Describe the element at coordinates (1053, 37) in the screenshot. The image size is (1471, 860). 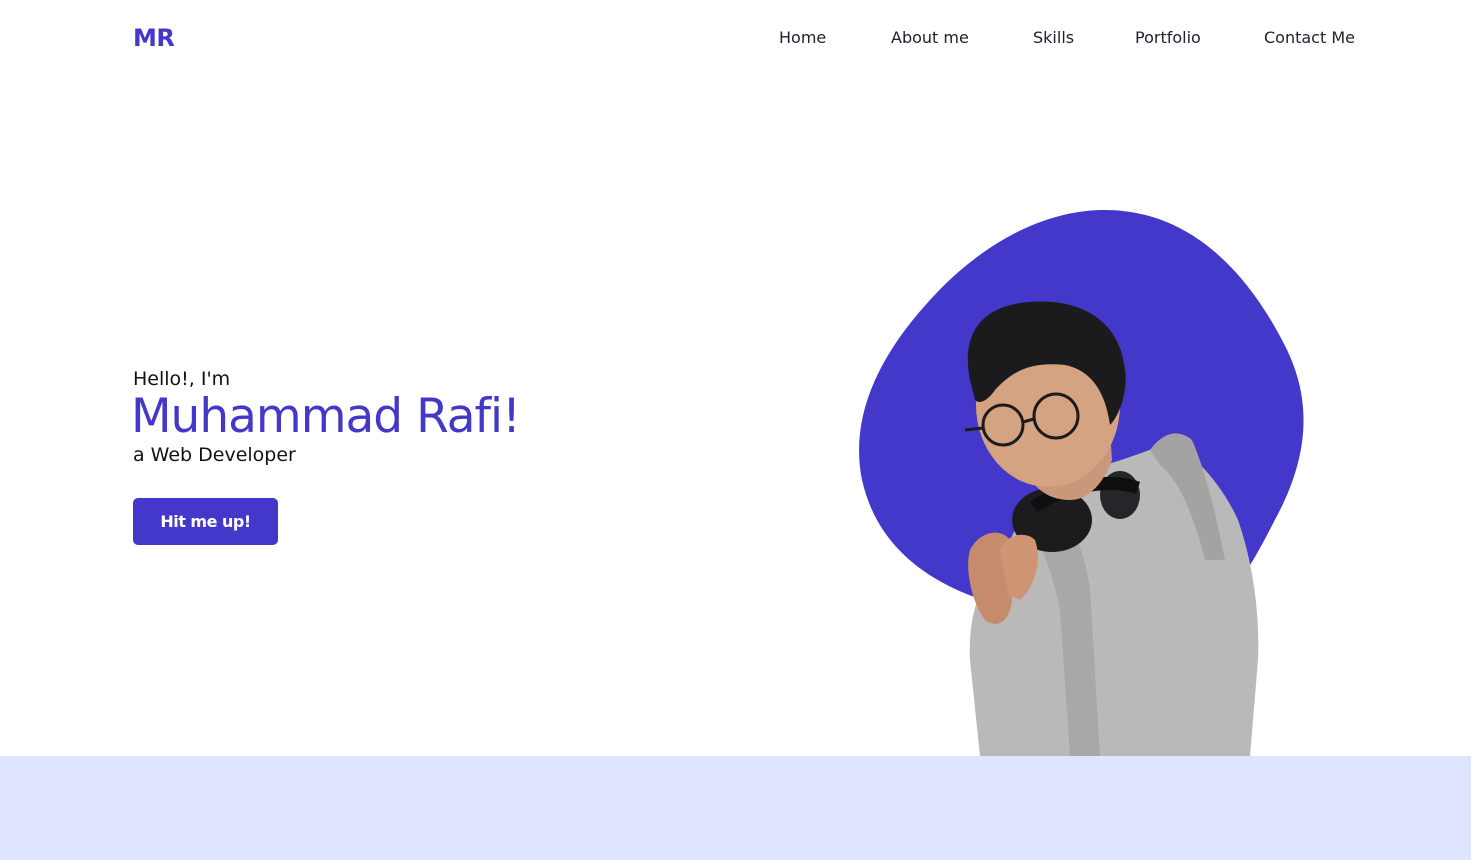
I see `nav-skills: Skills` at that location.